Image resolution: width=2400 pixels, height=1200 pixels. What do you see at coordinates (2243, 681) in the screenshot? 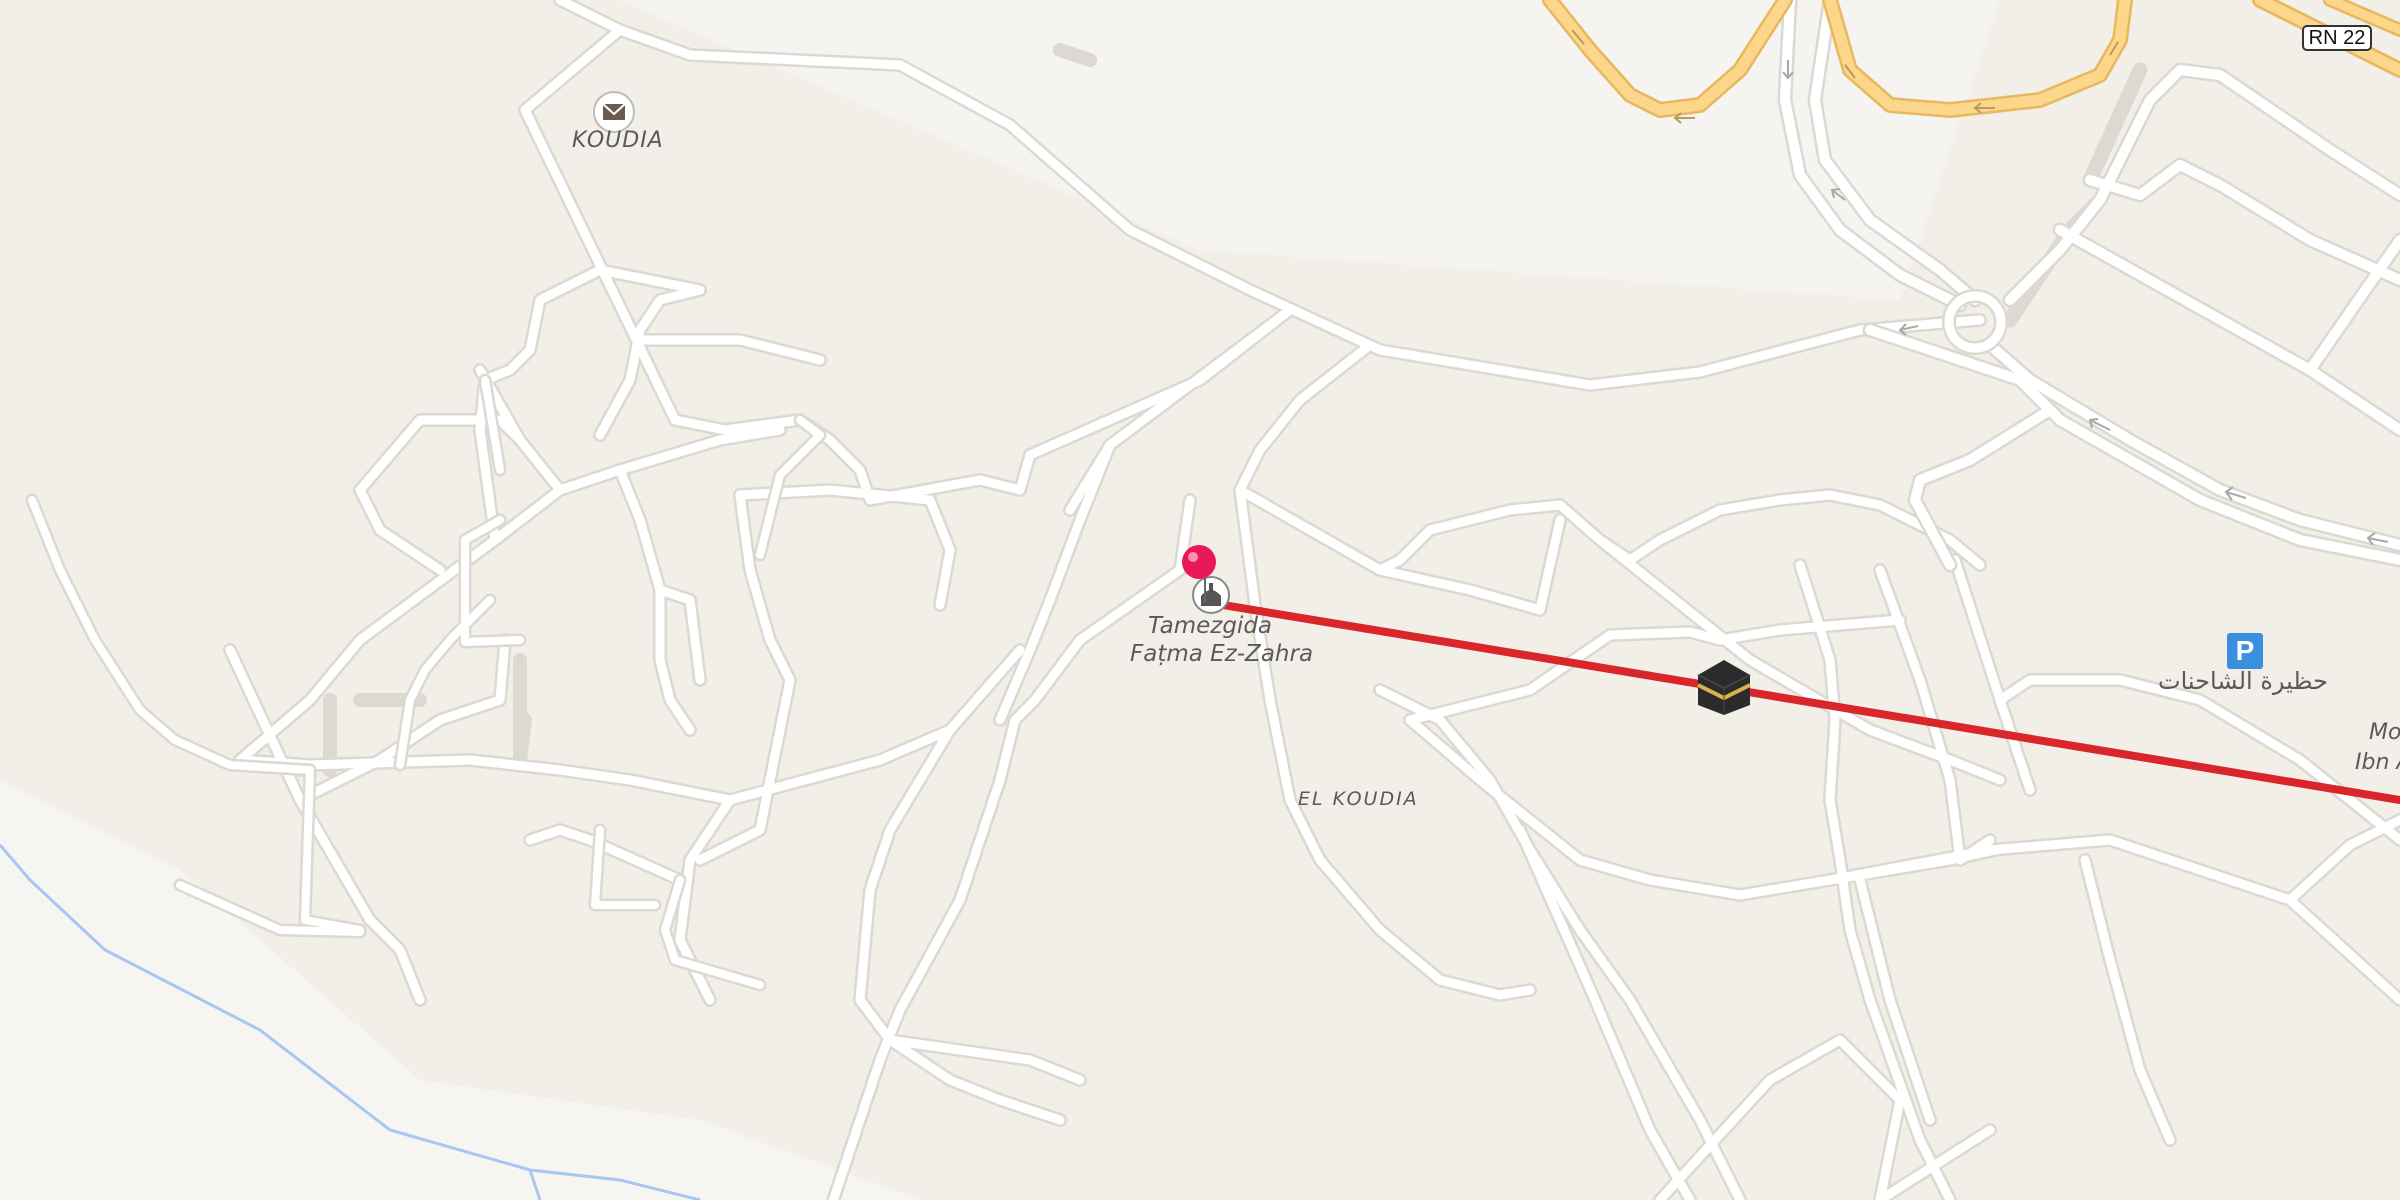
I see `poi-label-parking: حظيرة الشاحنات` at bounding box center [2243, 681].